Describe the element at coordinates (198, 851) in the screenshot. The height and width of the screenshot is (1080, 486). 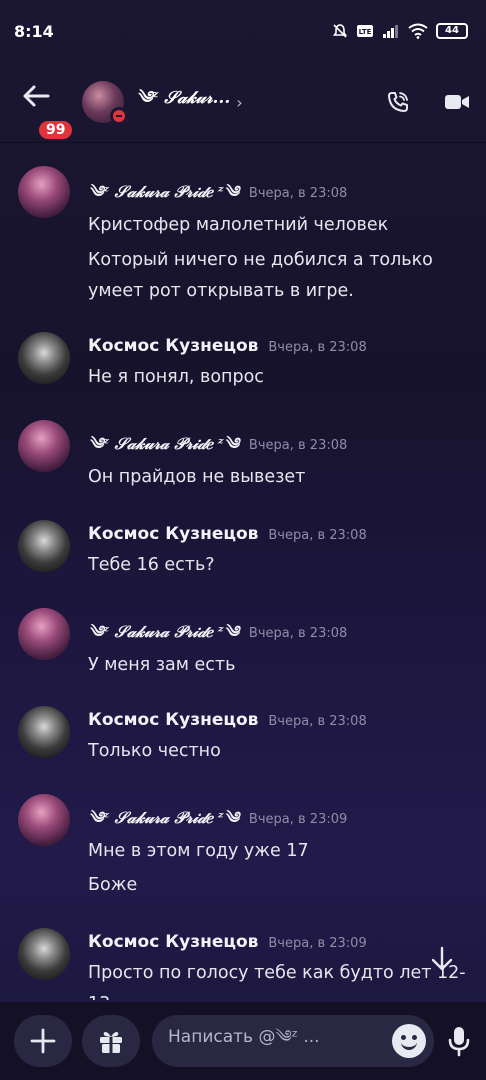
I see `message-text: Мне в этом году уже 17` at that location.